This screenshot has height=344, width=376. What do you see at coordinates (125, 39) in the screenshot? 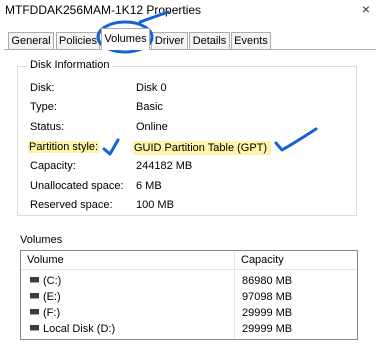
I see `tab-volumes: Volumes` at bounding box center [125, 39].